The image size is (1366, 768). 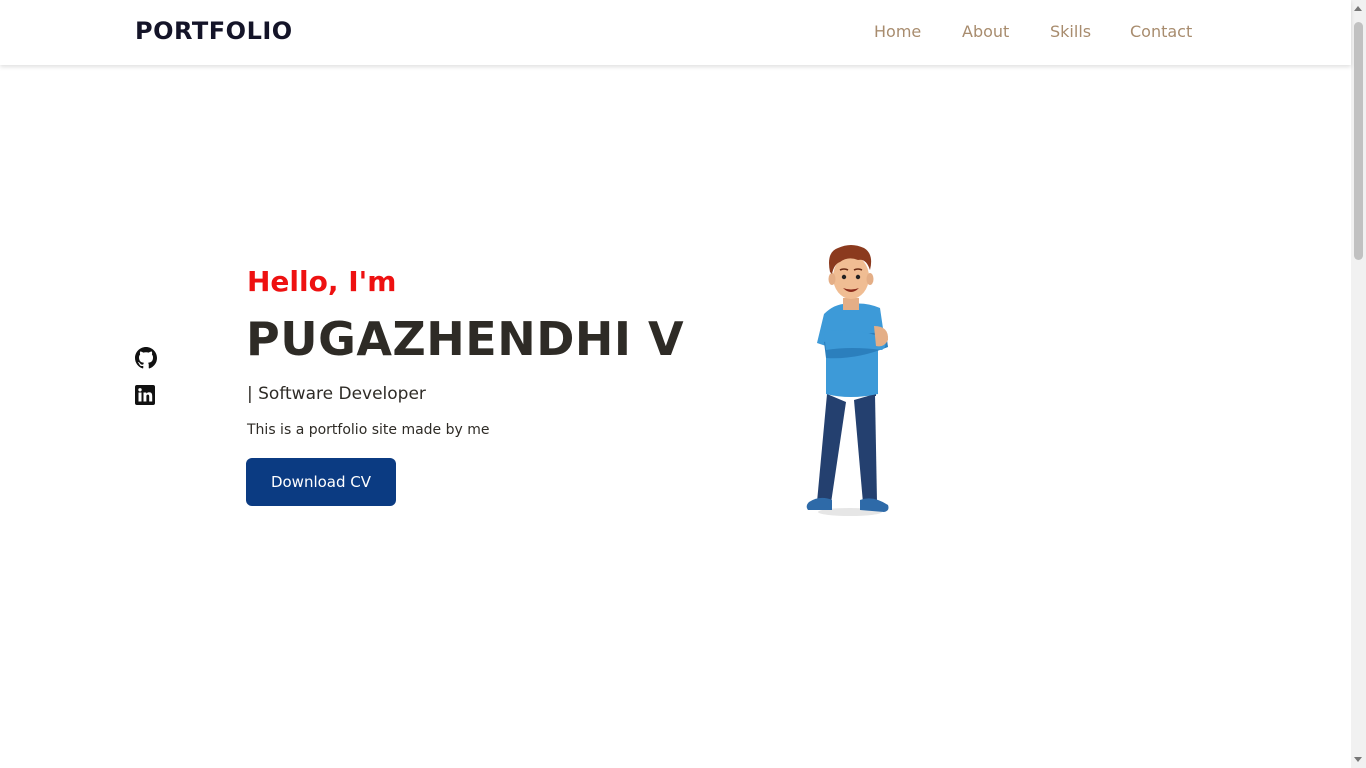 What do you see at coordinates (847, 380) in the screenshot?
I see `character-illustration` at bounding box center [847, 380].